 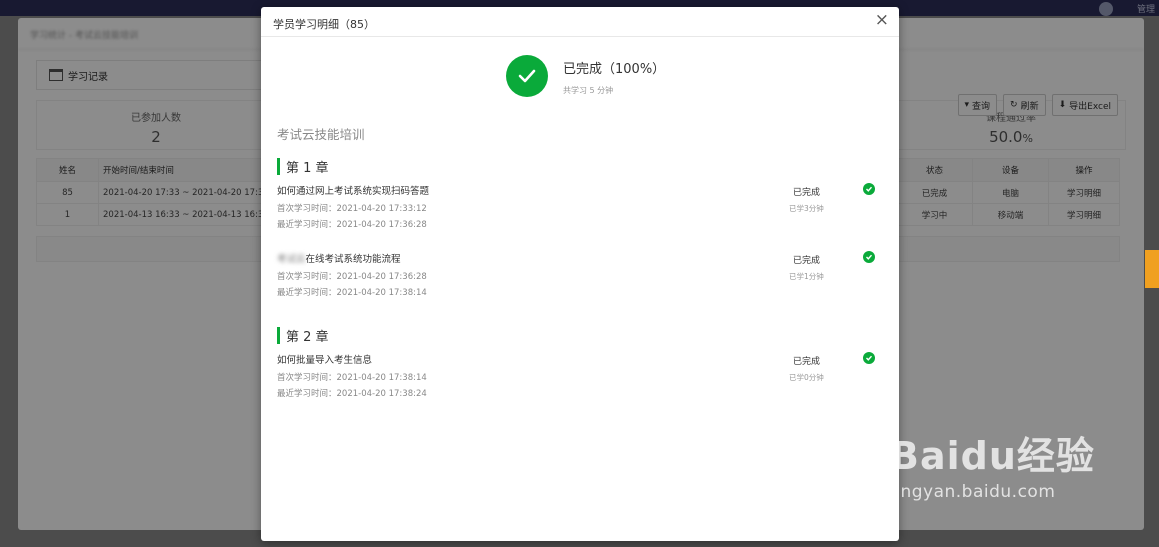 I want to click on watermark-site: jingyan.baidu.com, so click(x=973, y=492).